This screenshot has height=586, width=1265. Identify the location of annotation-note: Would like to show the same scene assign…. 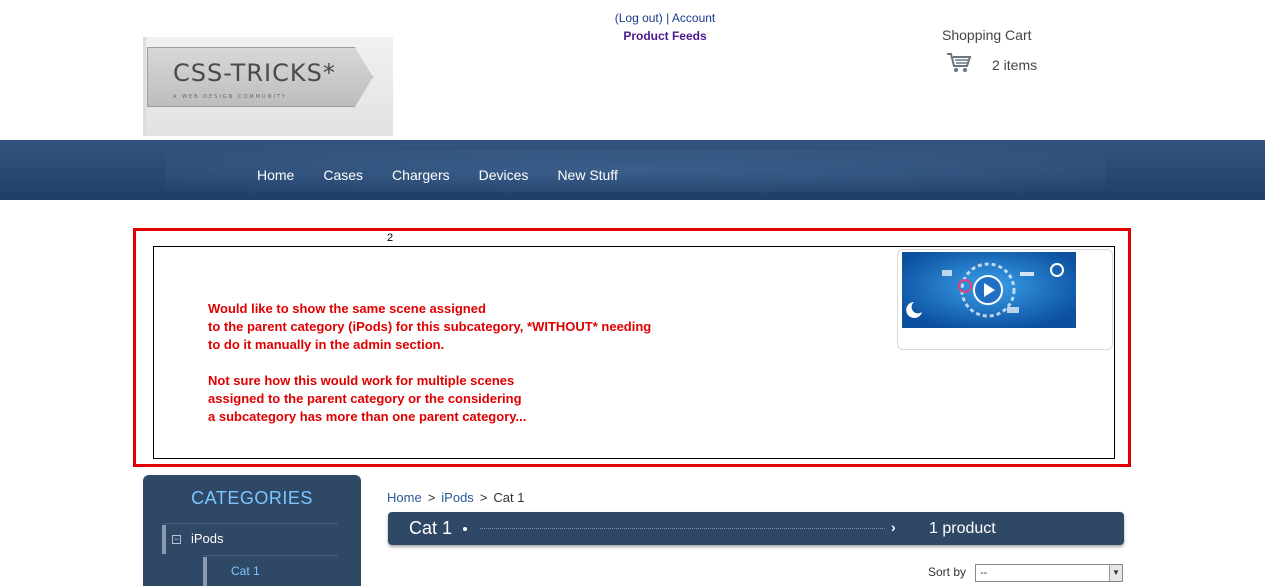
(429, 363).